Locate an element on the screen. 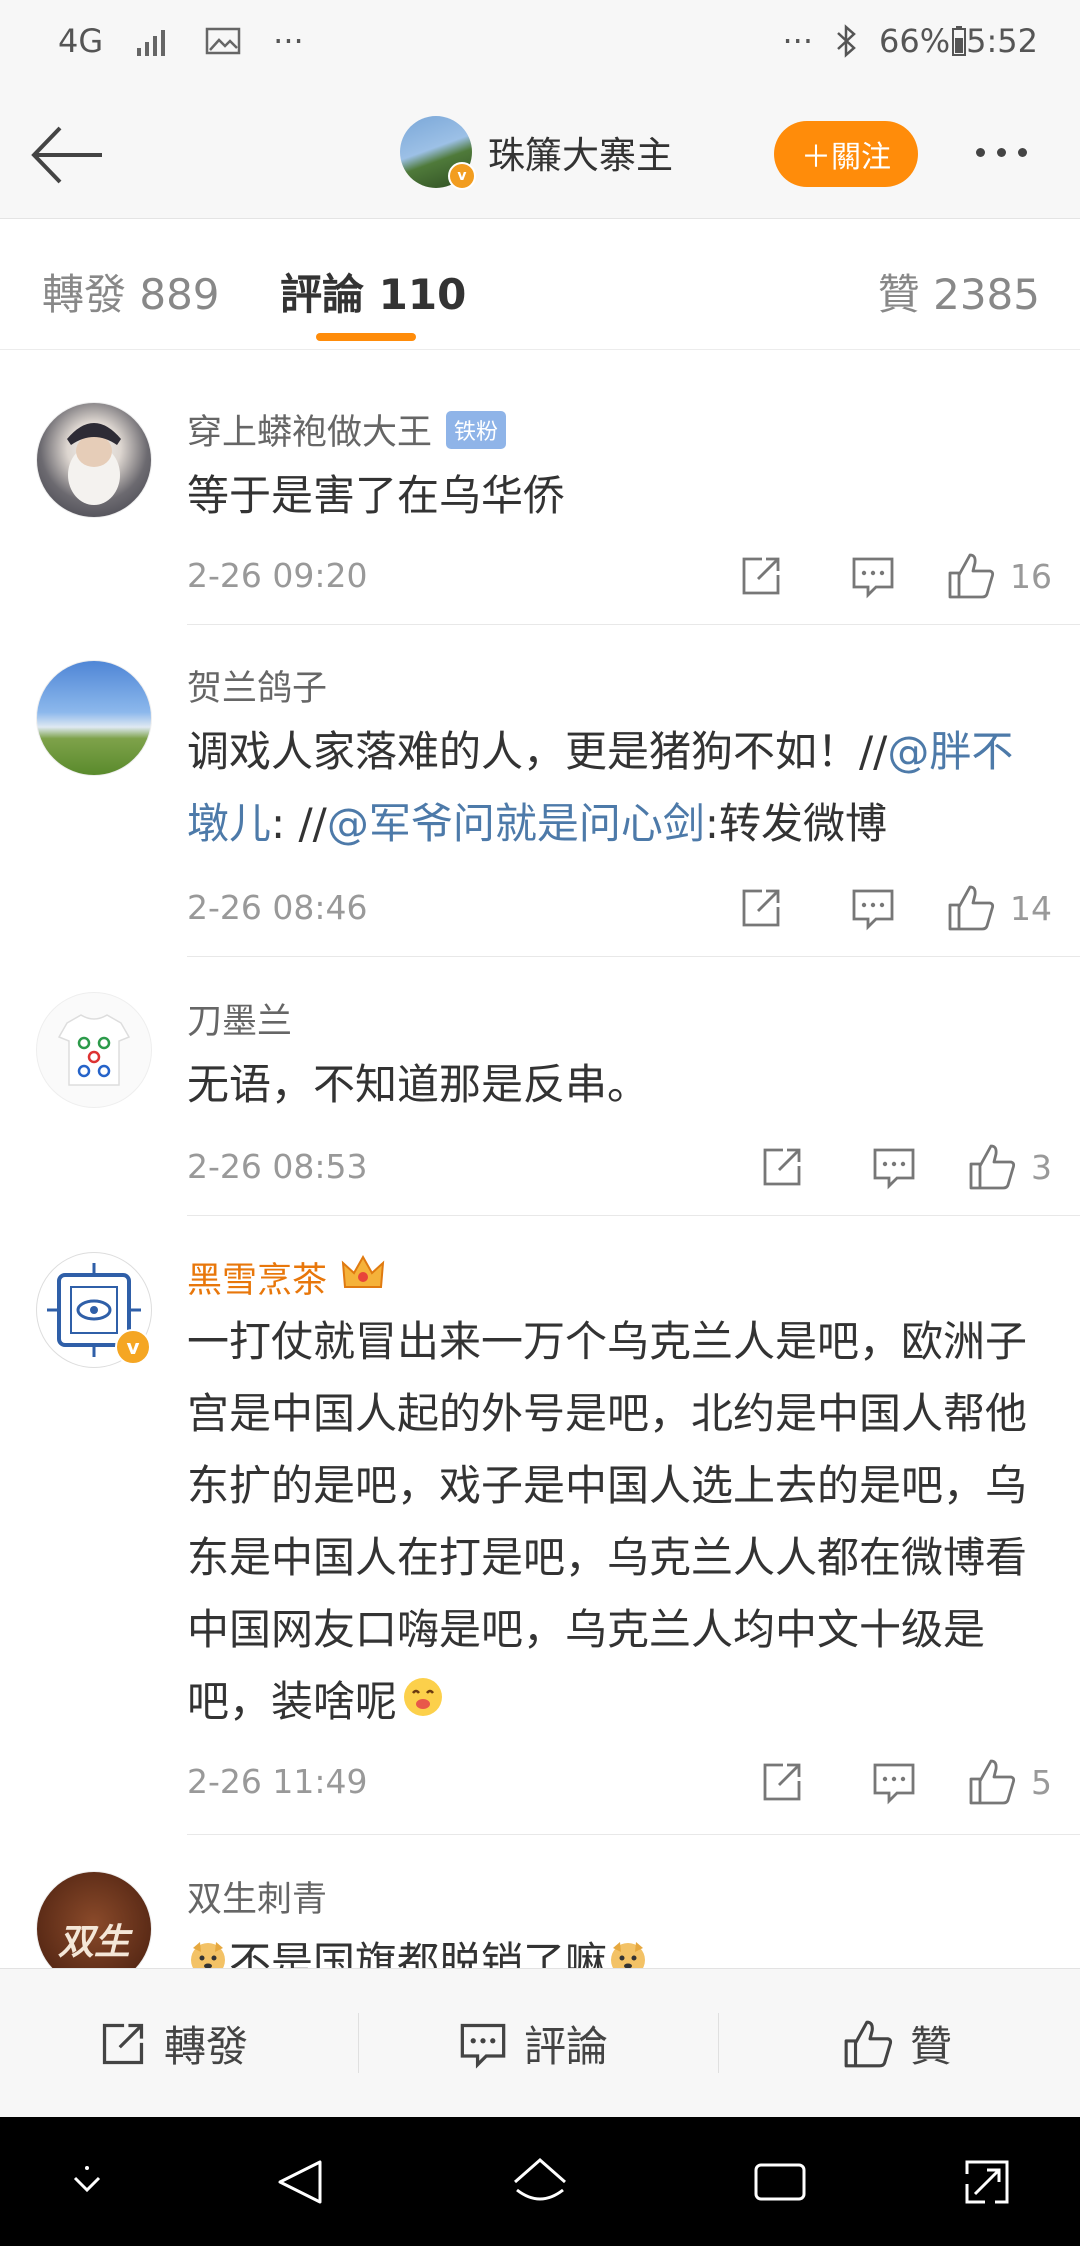 This screenshot has width=1080, height=2246. nav-recents-button is located at coordinates (780, 2182).